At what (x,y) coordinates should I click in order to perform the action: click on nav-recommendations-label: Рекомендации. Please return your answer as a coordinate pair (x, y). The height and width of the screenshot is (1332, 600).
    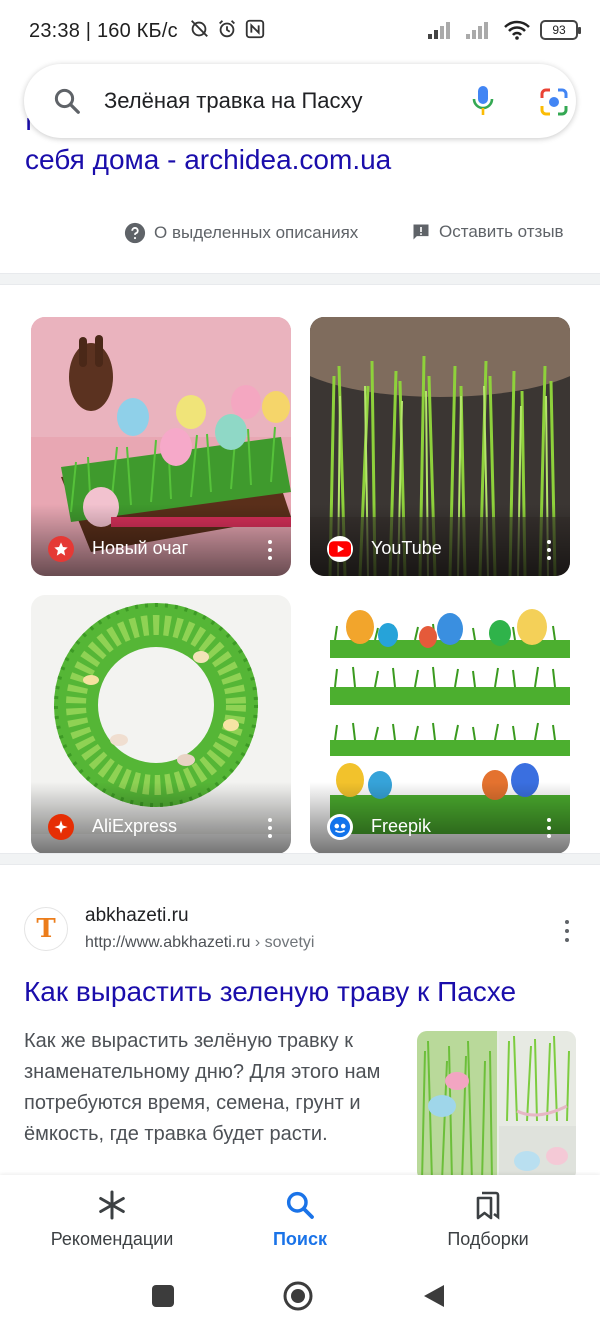
    Looking at the image, I should click on (112, 1239).